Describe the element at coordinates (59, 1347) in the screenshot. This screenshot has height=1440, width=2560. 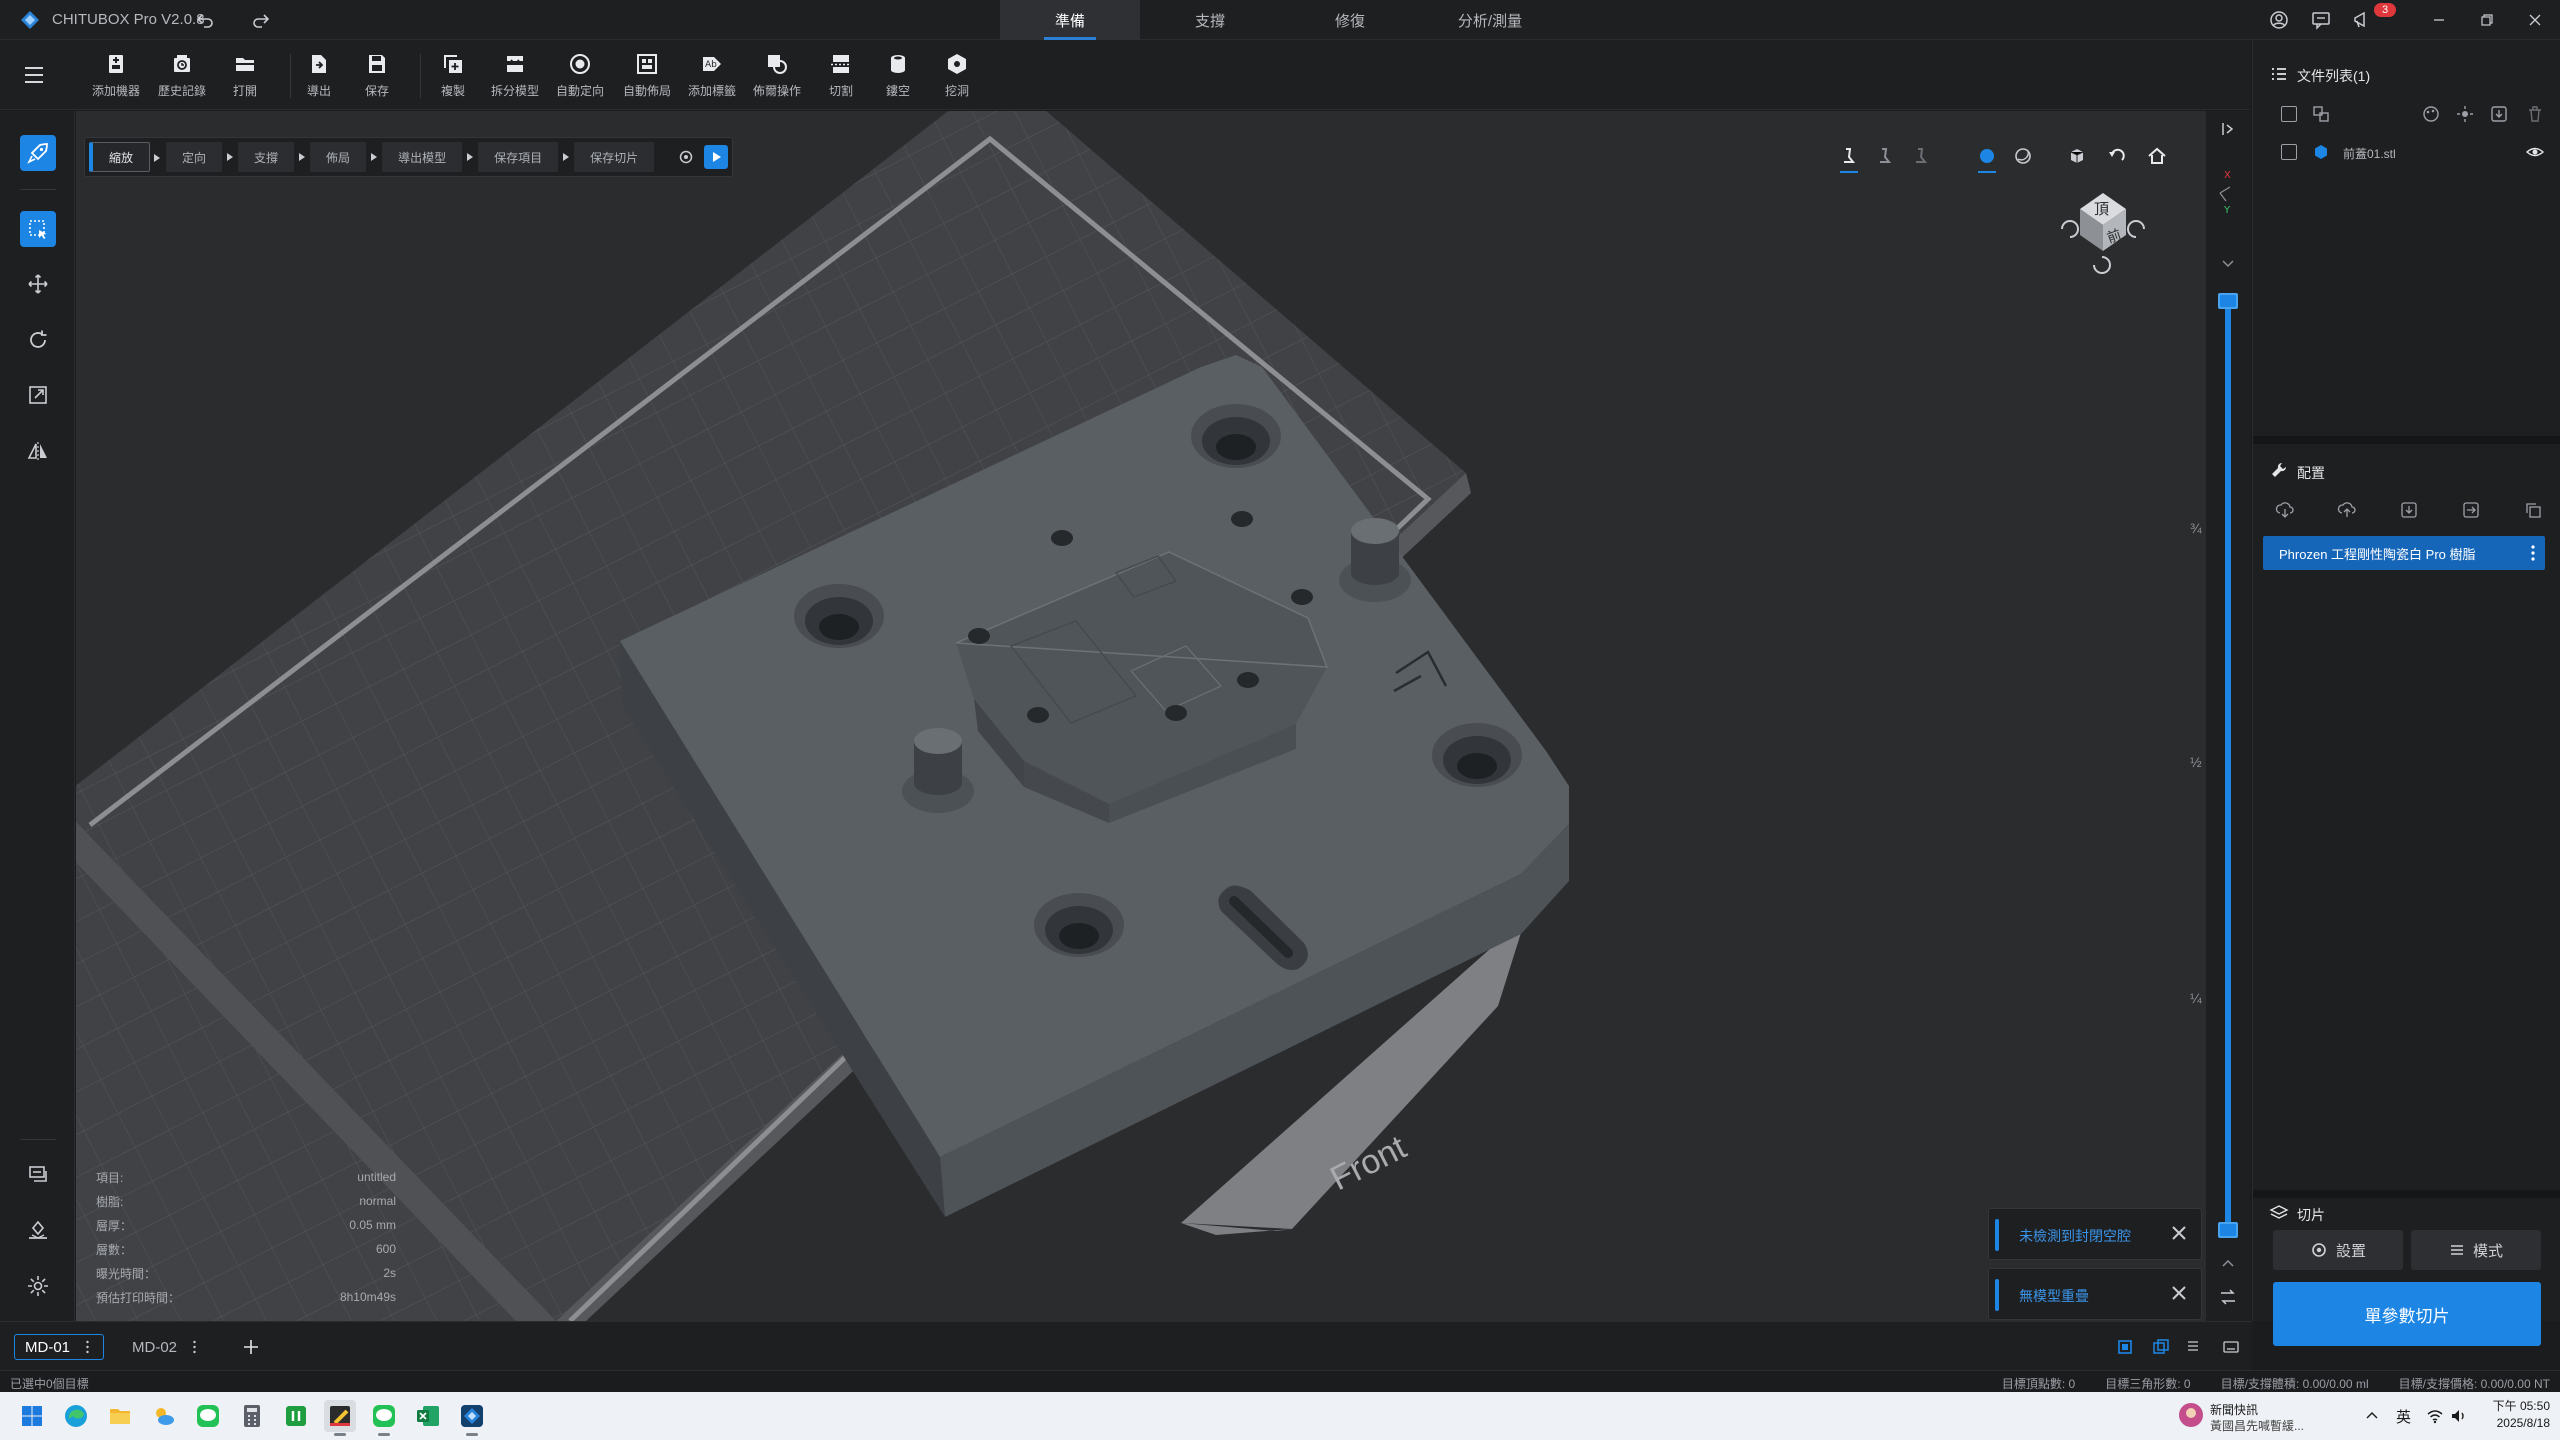
I see `project-tab-md01: MD-01` at that location.